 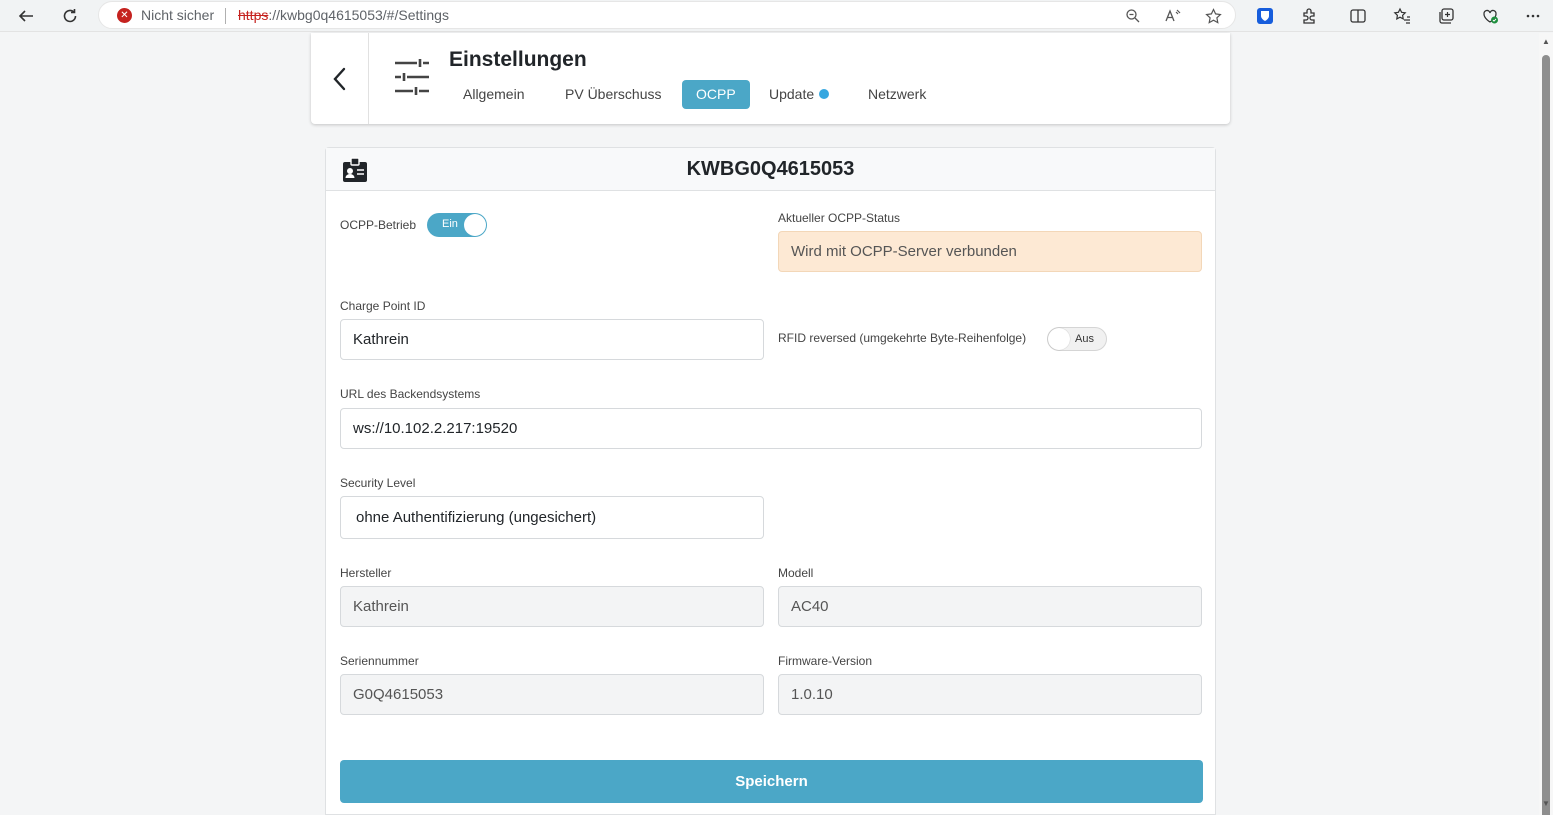 What do you see at coordinates (552, 694) in the screenshot?
I see `seriennummer-field: G0Q4615053` at bounding box center [552, 694].